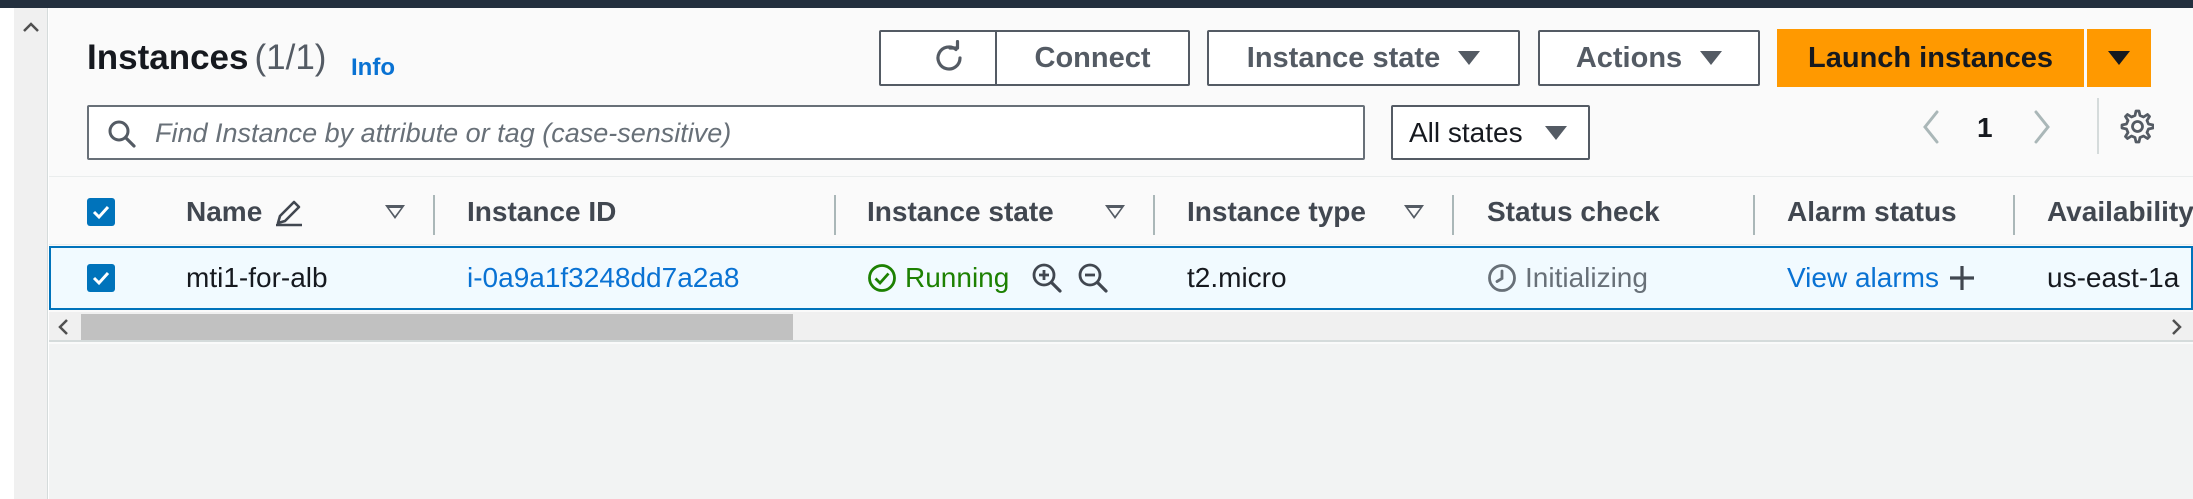 Image resolution: width=2193 pixels, height=499 pixels. Describe the element at coordinates (63, 327) in the screenshot. I see `scroll-left-icon` at that location.